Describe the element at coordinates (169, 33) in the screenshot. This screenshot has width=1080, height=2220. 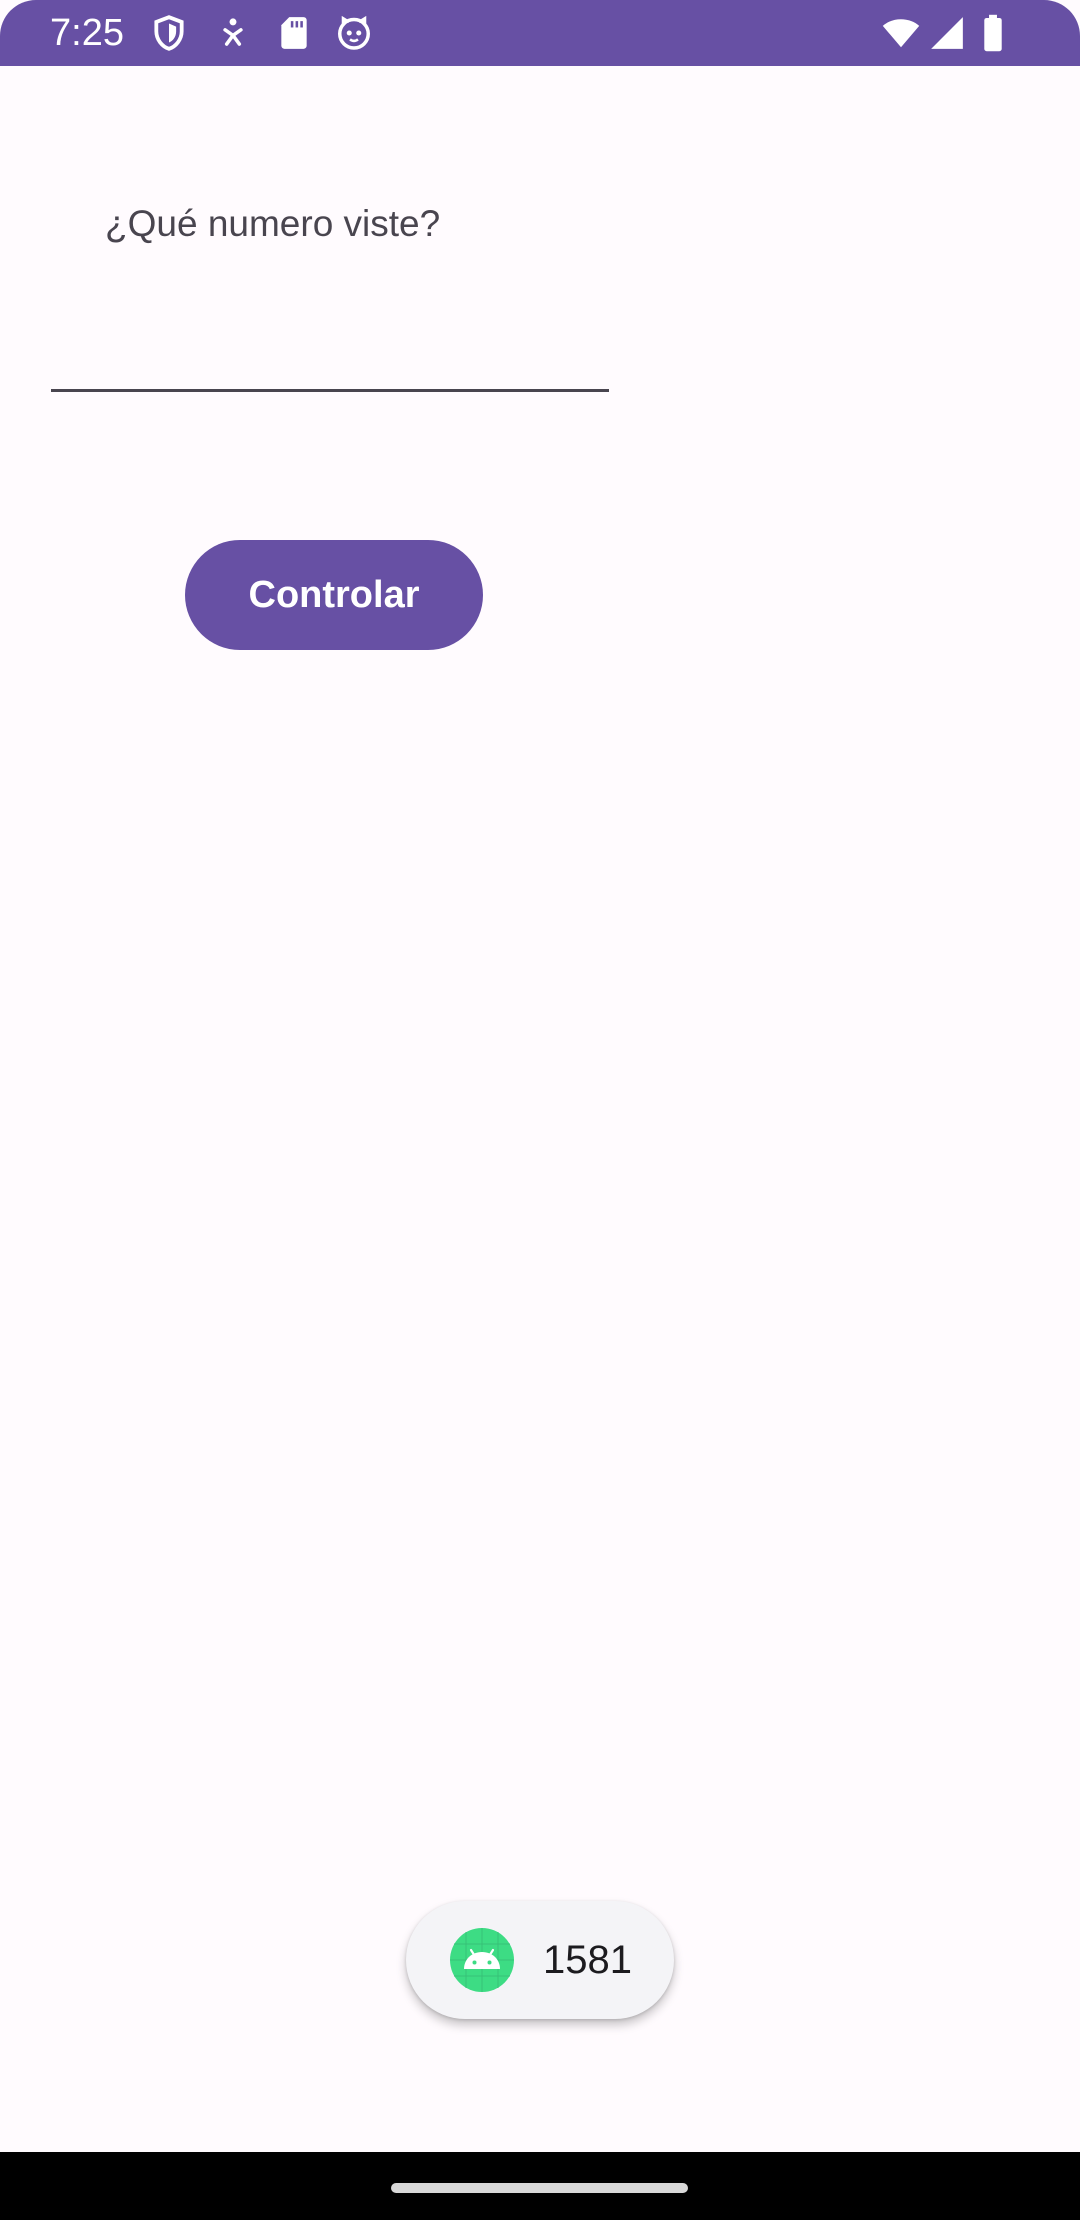
I see `shield-icon` at that location.